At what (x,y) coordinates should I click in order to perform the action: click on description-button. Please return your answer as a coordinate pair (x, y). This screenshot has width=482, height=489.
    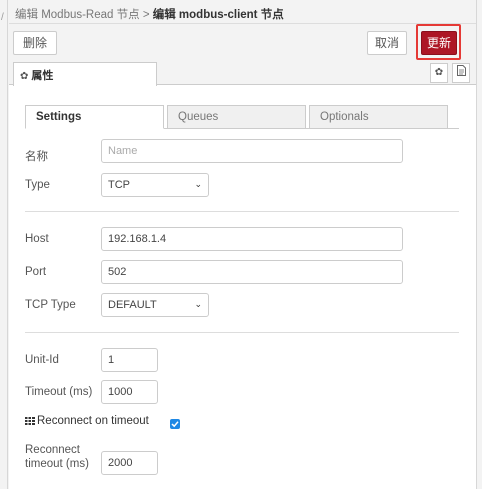
    Looking at the image, I should click on (461, 73).